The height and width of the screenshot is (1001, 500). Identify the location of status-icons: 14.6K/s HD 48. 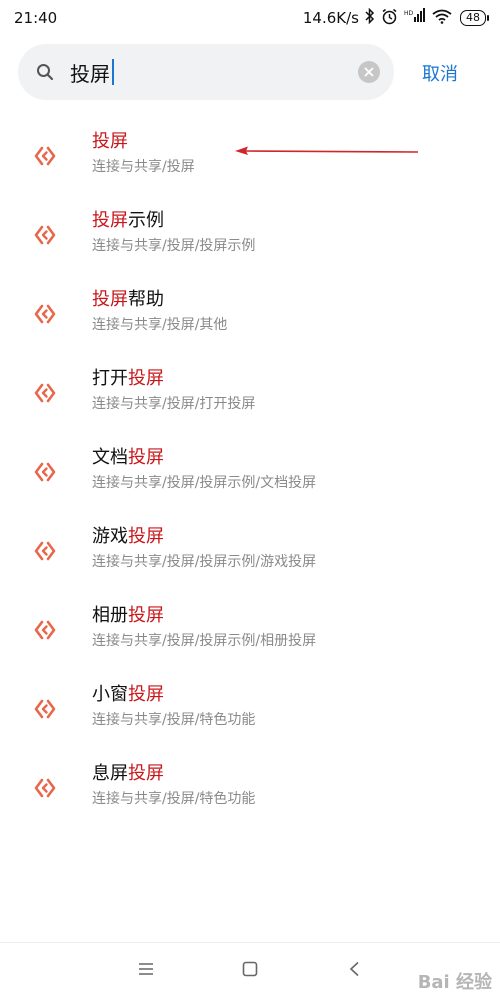
(395, 18).